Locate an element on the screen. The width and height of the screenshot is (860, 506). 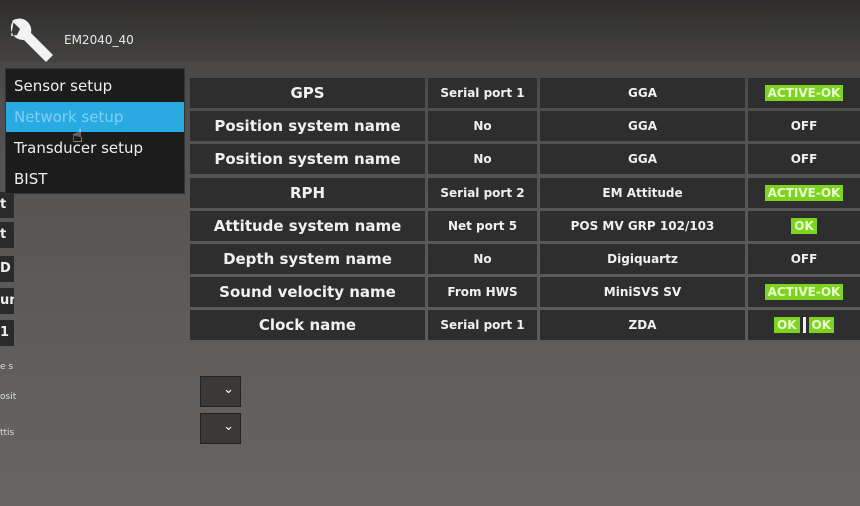
wrench-icon is located at coordinates (32, 40).